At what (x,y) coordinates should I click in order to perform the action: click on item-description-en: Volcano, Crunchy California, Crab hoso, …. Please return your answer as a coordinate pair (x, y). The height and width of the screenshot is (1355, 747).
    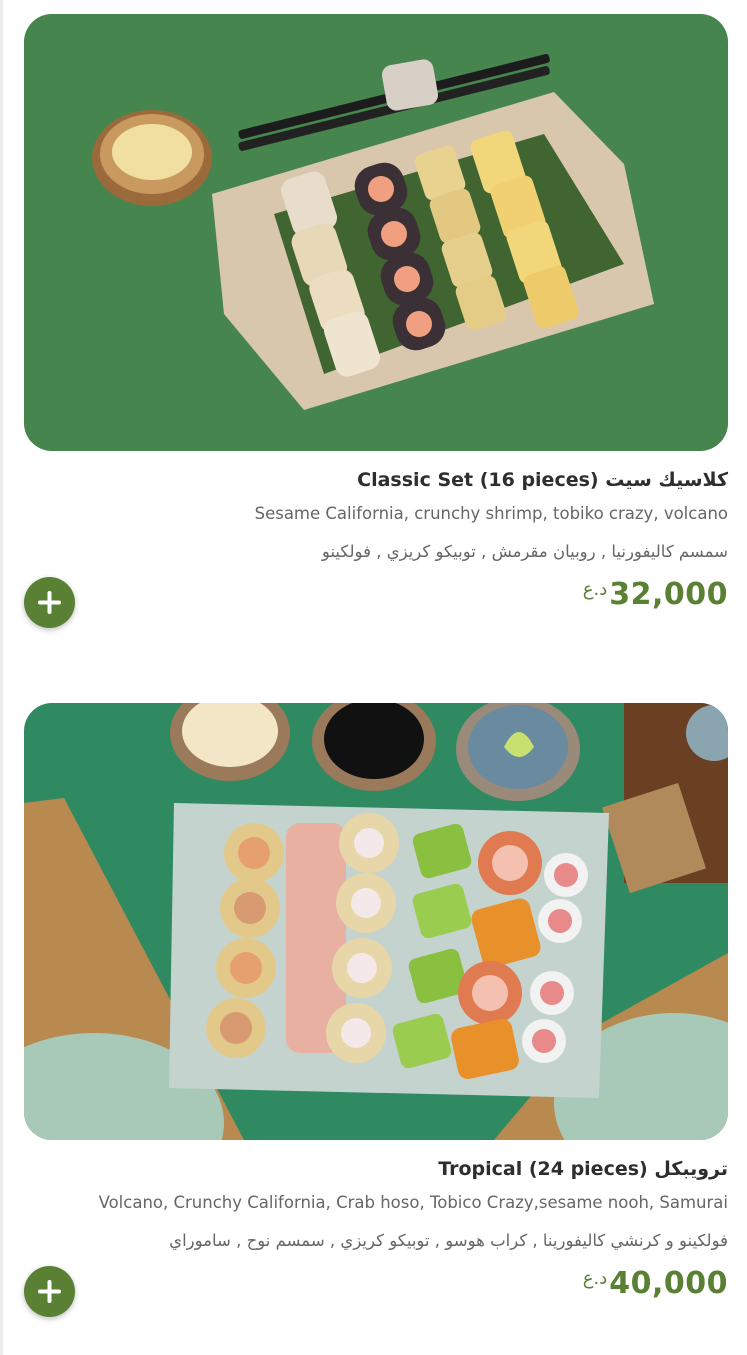
    Looking at the image, I should click on (413, 1202).